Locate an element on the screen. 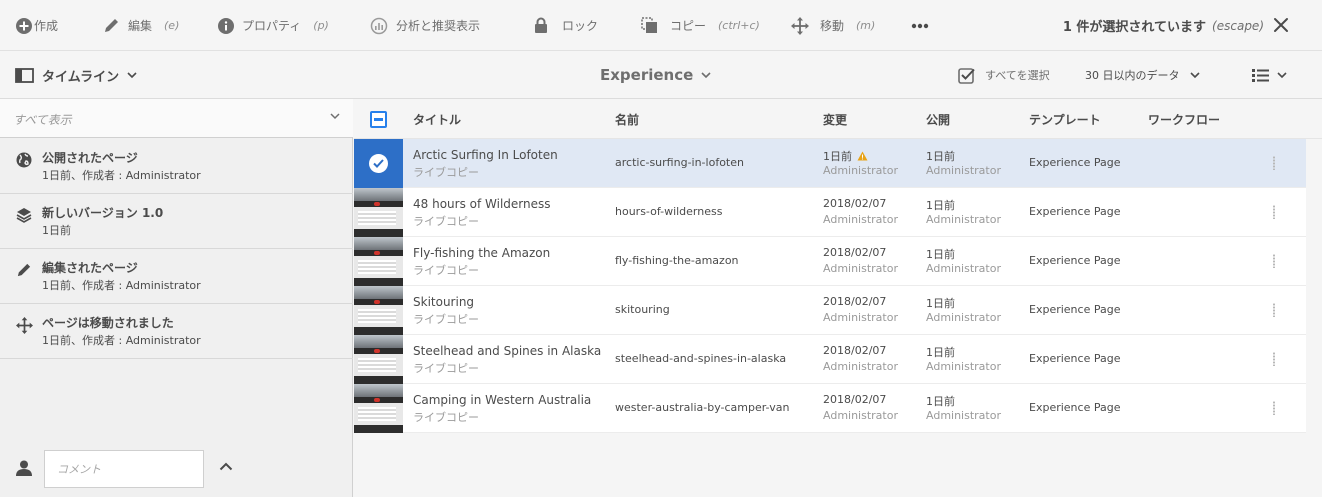 The width and height of the screenshot is (1322, 497). chevron-down-icon is located at coordinates (1282, 74).